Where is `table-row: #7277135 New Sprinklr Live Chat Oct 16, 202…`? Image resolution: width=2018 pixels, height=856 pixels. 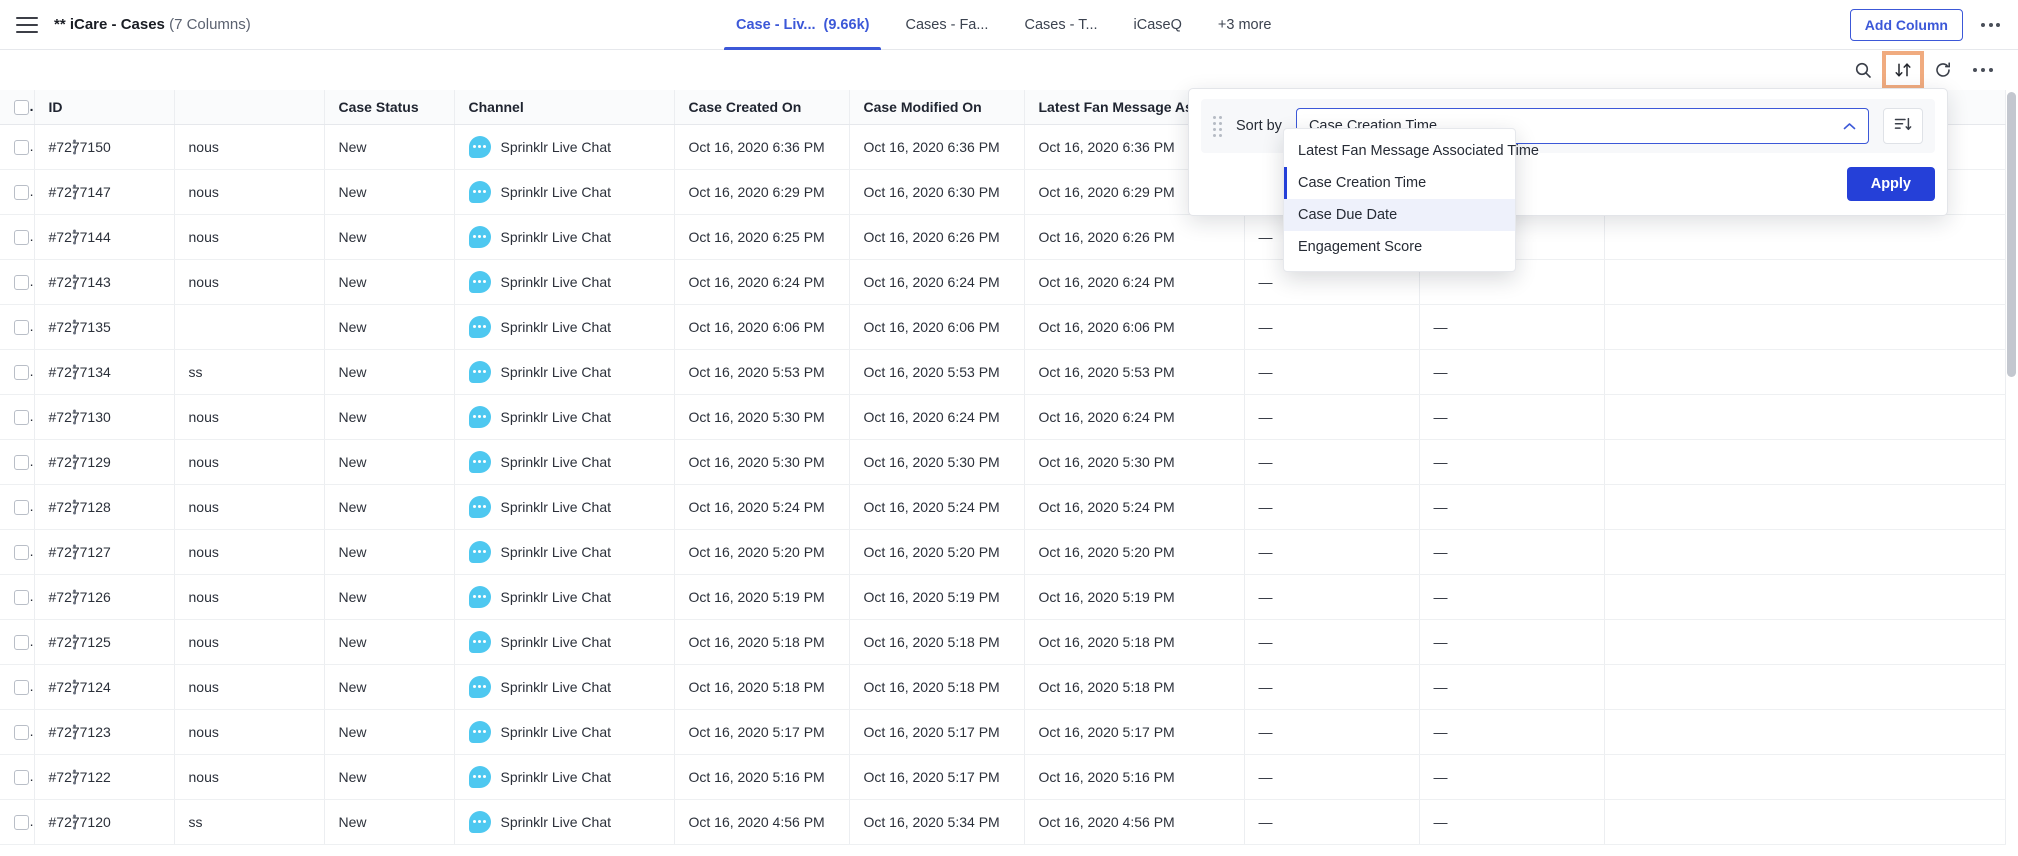
table-row: #7277135 New Sprinklr Live Chat Oct 16, 202… is located at coordinates (1003, 327).